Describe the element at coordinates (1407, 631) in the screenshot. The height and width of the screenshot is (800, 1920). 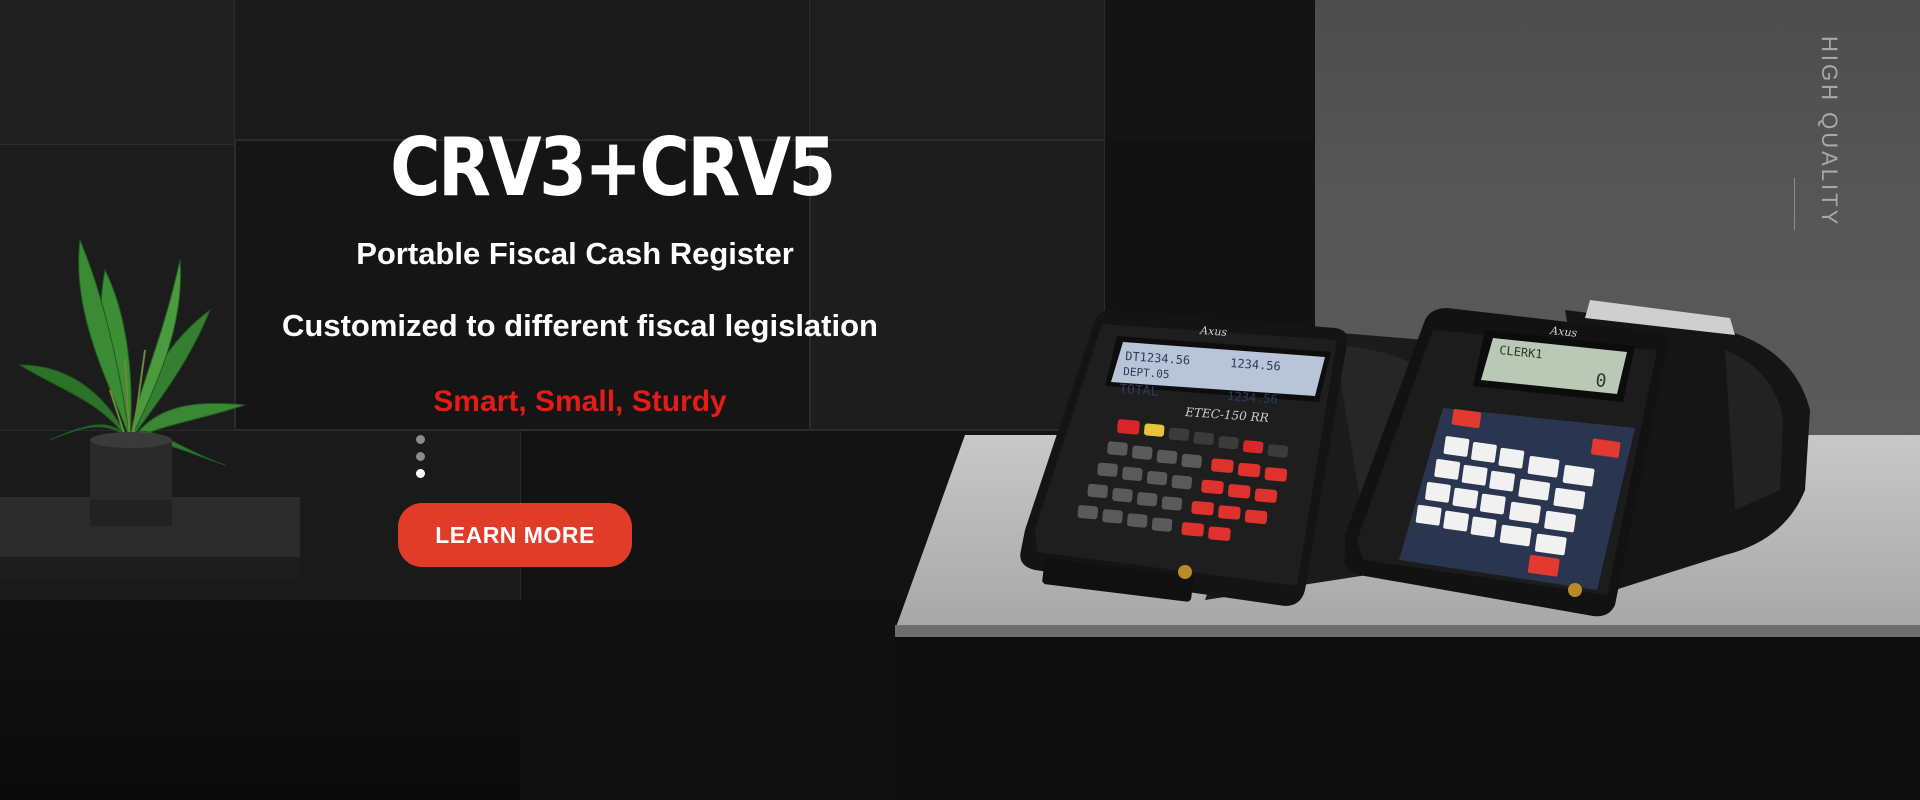
I see `shelf-edge` at that location.